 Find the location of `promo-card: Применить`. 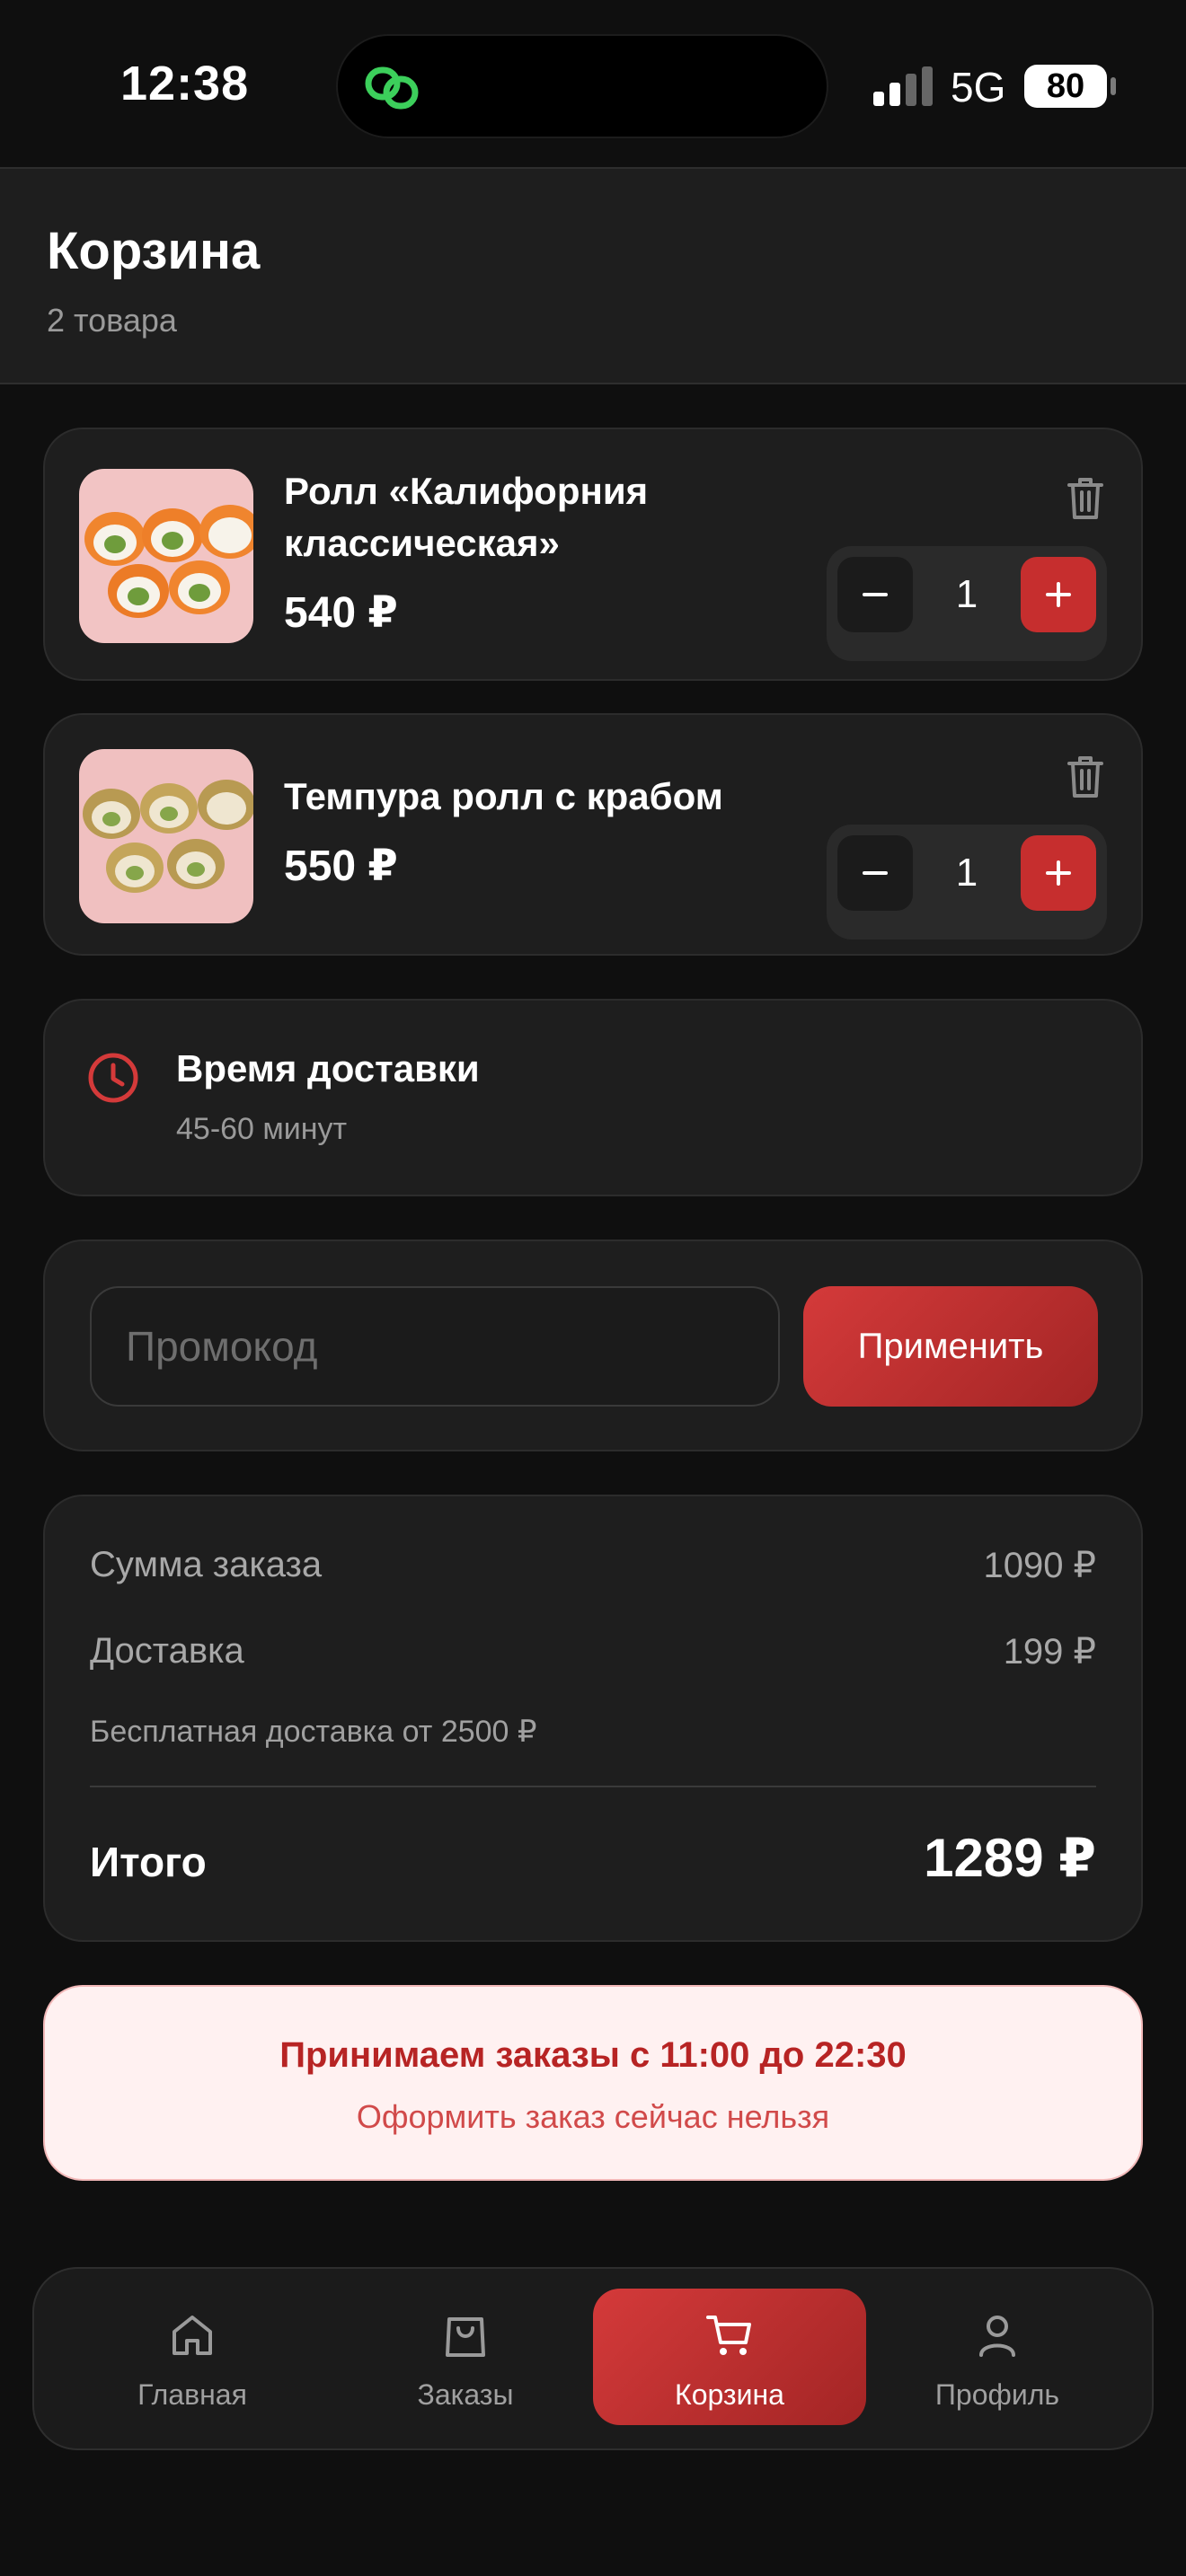

promo-card: Применить is located at coordinates (593, 1345).